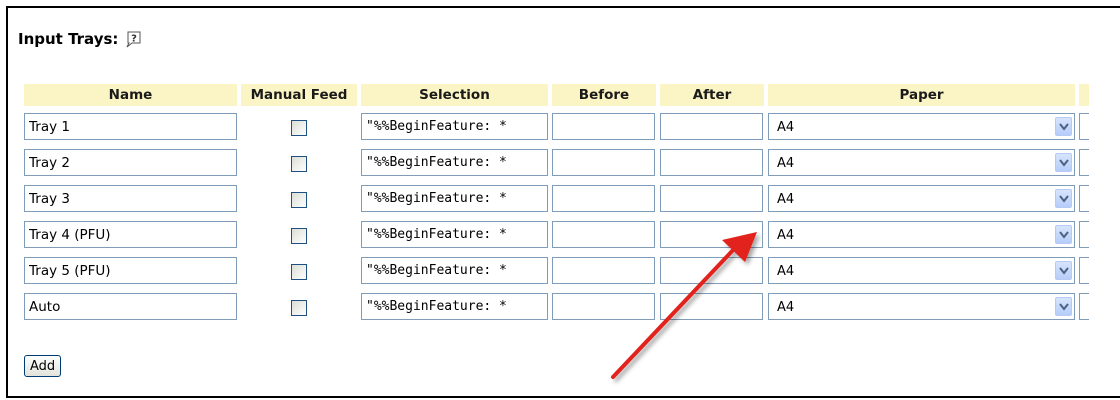 The image size is (1120, 400). What do you see at coordinates (684, 305) in the screenshot?
I see `annotation-arrow` at bounding box center [684, 305].